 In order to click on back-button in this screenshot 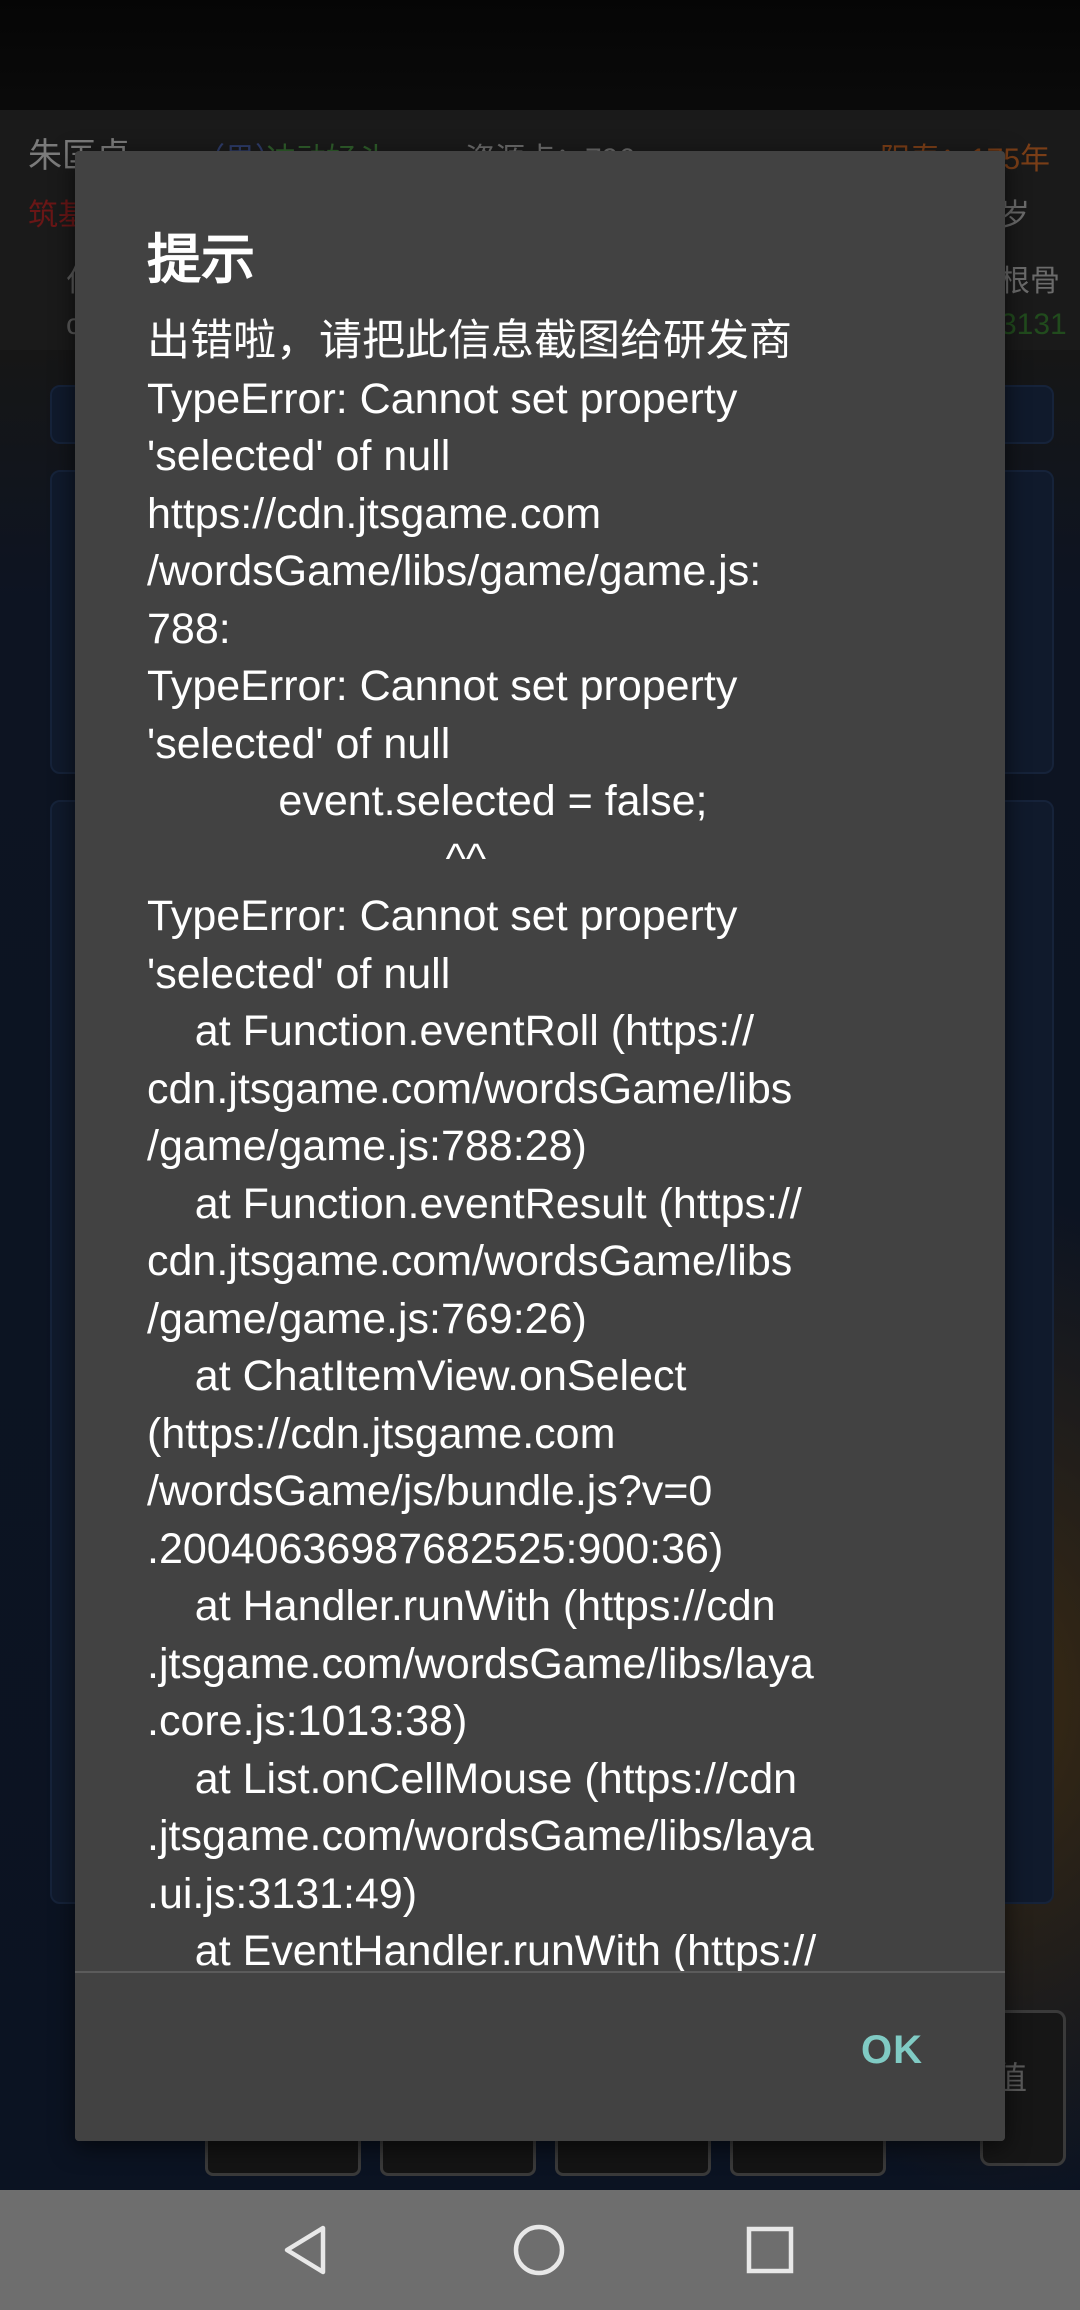, I will do `click(307, 2250)`.